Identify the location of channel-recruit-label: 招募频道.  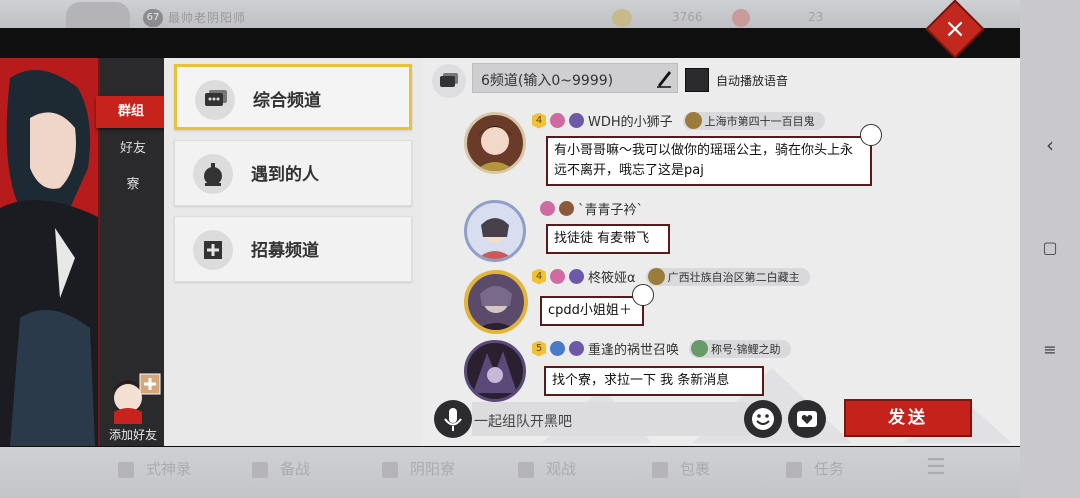
(285, 251).